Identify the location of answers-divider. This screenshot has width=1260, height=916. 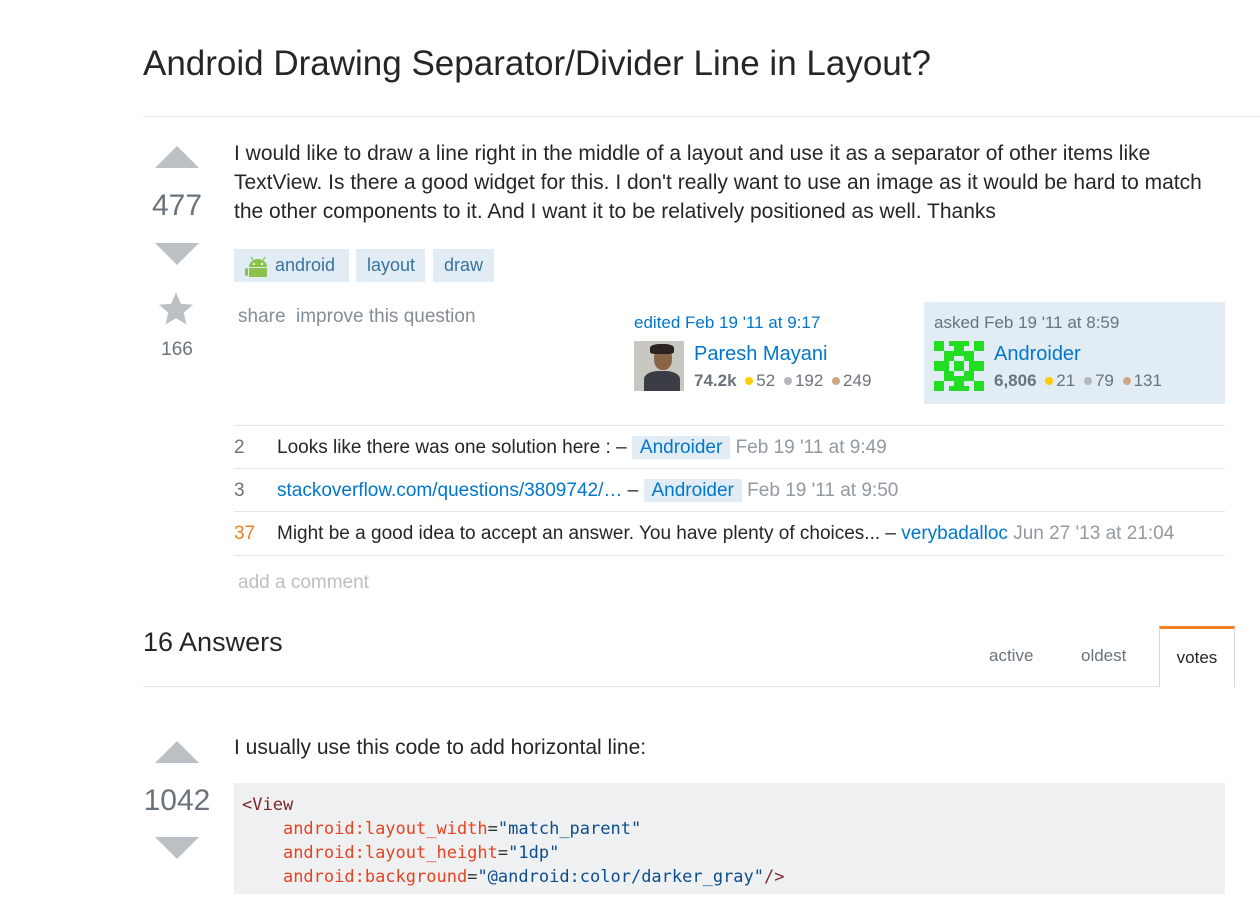
(651, 686).